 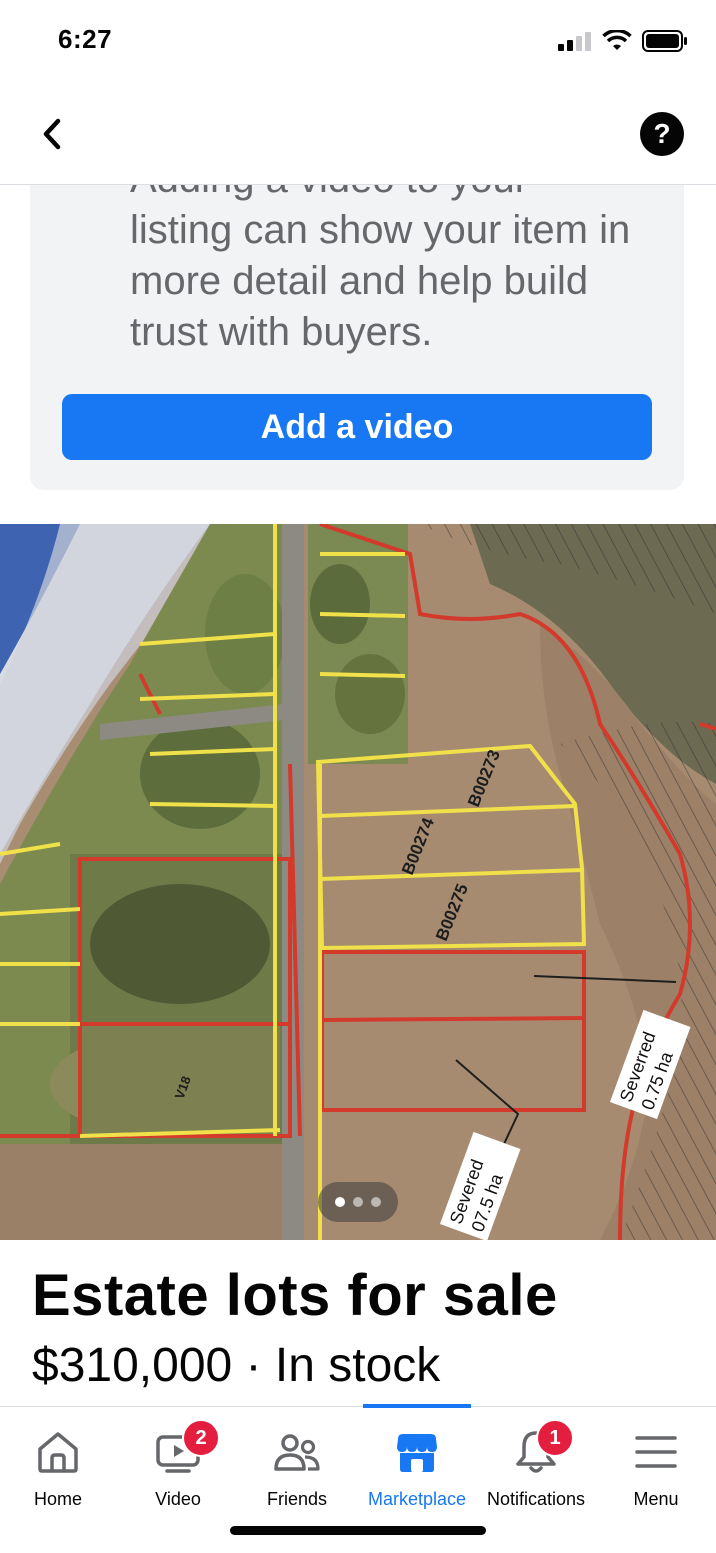 What do you see at coordinates (358, 43) in the screenshot?
I see `status-bar: 6:27` at bounding box center [358, 43].